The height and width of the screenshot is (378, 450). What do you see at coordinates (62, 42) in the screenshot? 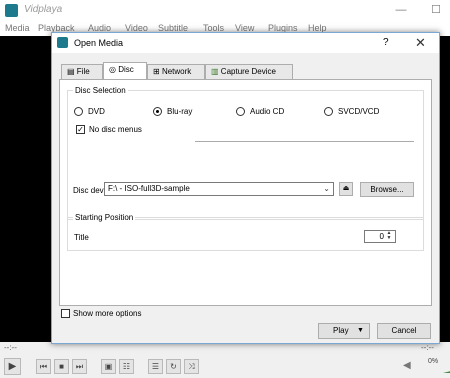
I see `dialog-logo-icon` at bounding box center [62, 42].